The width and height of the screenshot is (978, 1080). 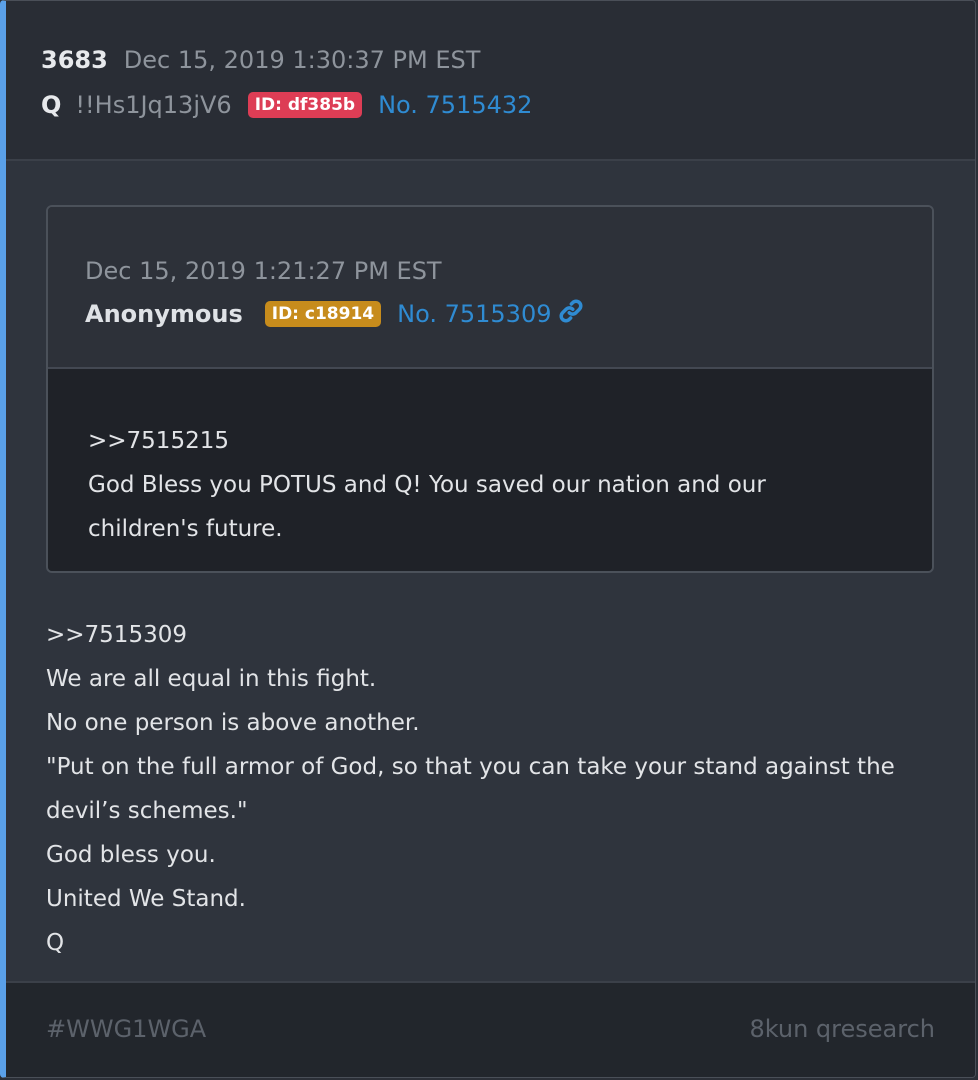 I want to click on quoted-post-number-link: No. 7515309, so click(x=474, y=314).